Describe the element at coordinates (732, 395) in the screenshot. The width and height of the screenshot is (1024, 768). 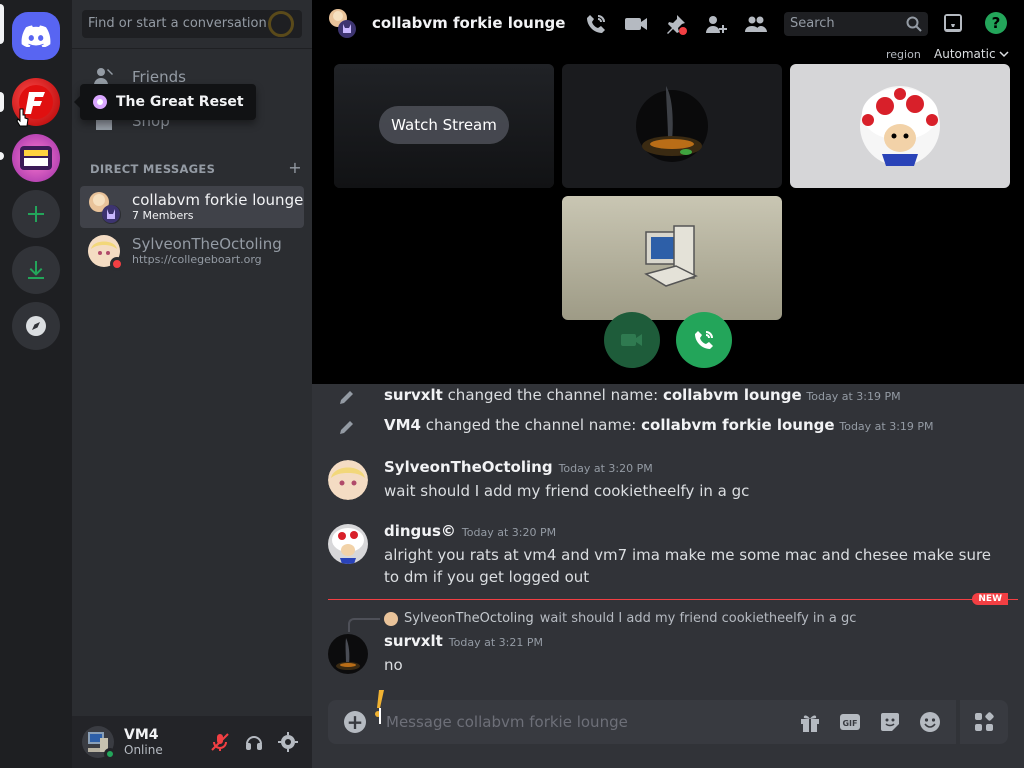
I see `system-value: collabvm lounge` at that location.